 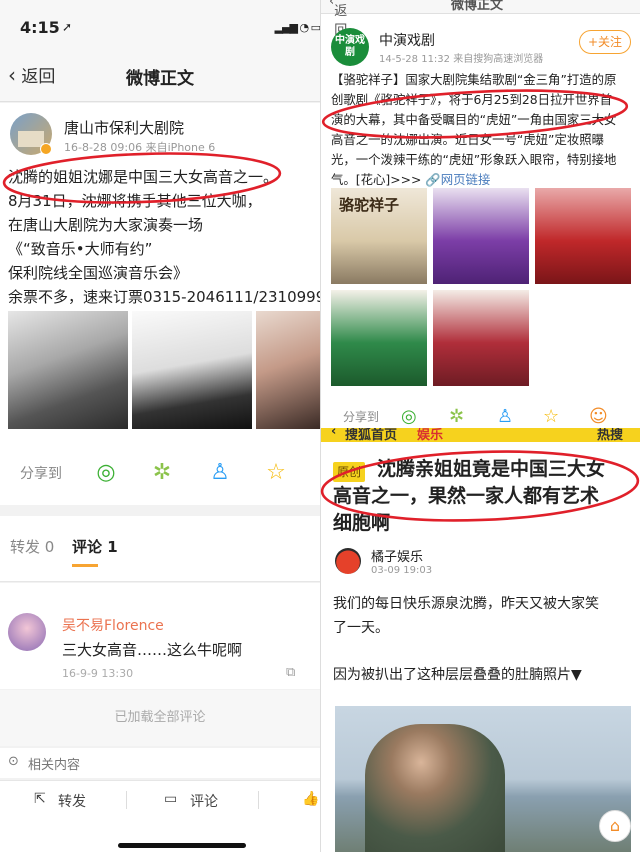 What do you see at coordinates (376, 179) in the screenshot?
I see `post-line-text: 气。[花心]>>>` at bounding box center [376, 179].